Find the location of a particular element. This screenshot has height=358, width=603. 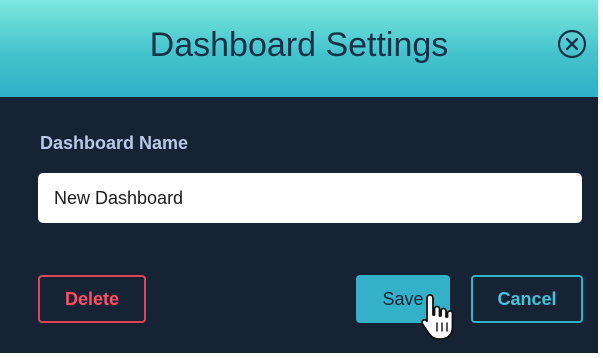

close-circle-icon is located at coordinates (572, 44).